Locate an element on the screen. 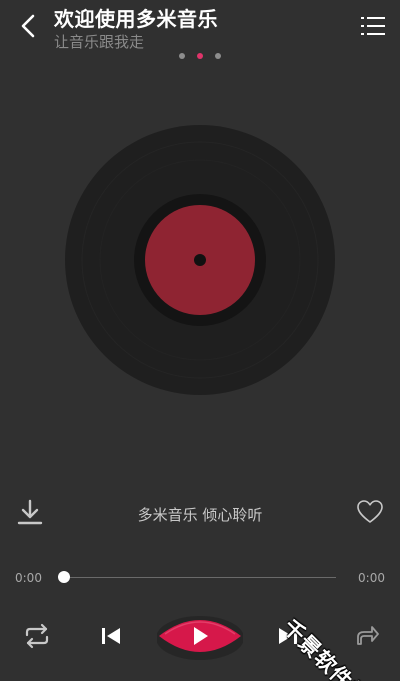  repeat-icon is located at coordinates (37, 636).